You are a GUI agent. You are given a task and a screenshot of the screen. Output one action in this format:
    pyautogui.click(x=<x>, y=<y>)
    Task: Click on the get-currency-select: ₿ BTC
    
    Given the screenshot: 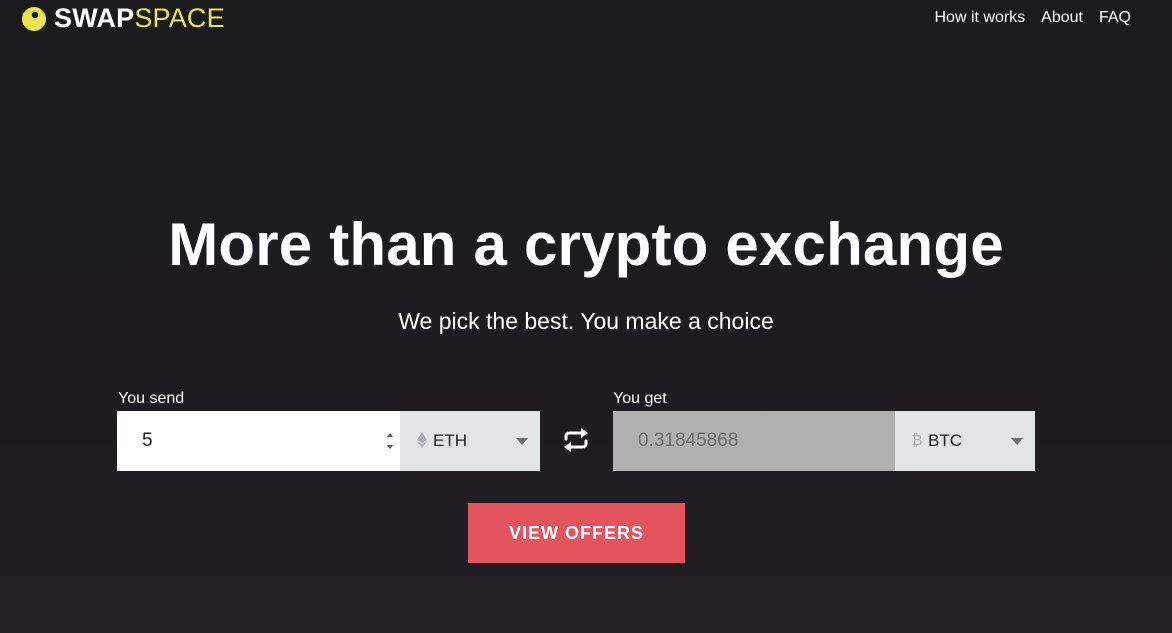 What is the action you would take?
    pyautogui.click(x=965, y=441)
    